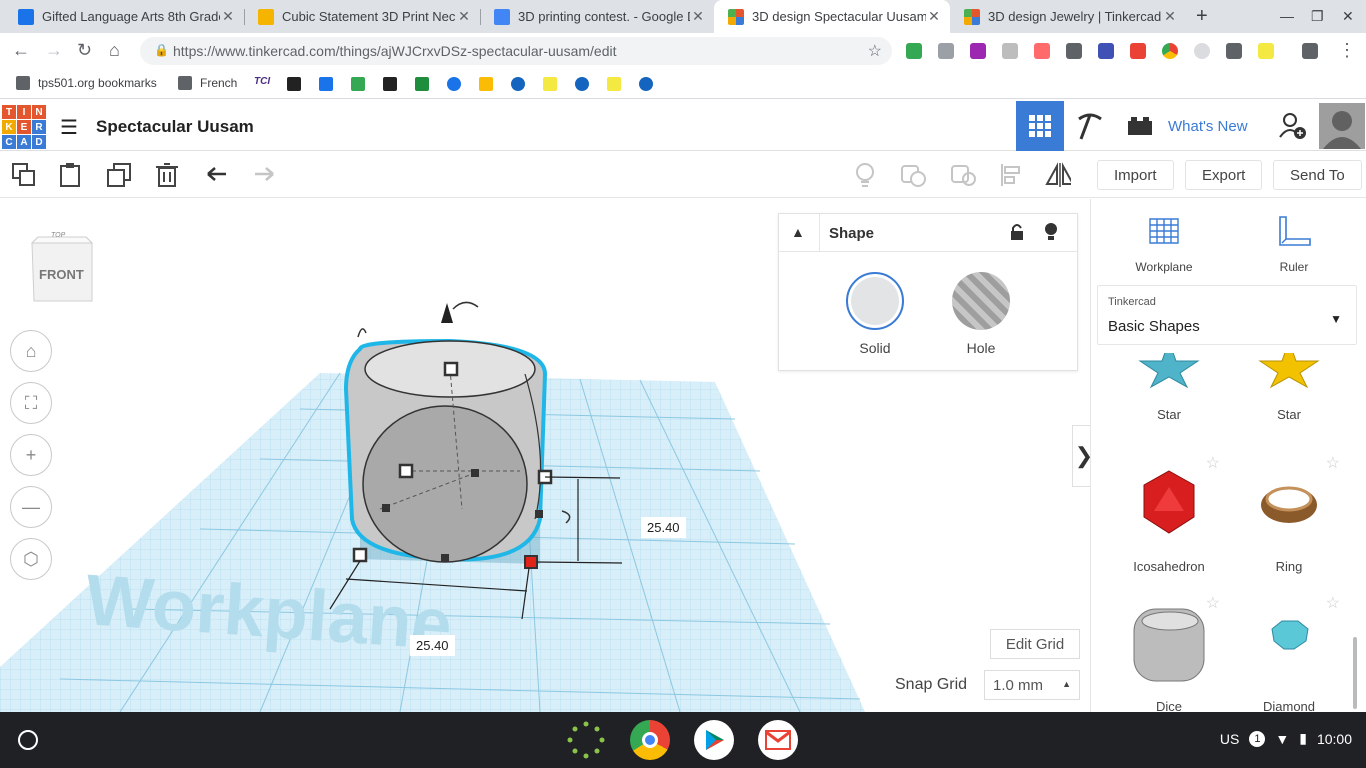 This screenshot has height=768, width=1366. I want to click on tab-3d-printing-contest: 3D printing contest. - Google Do ✕, so click(597, 16).